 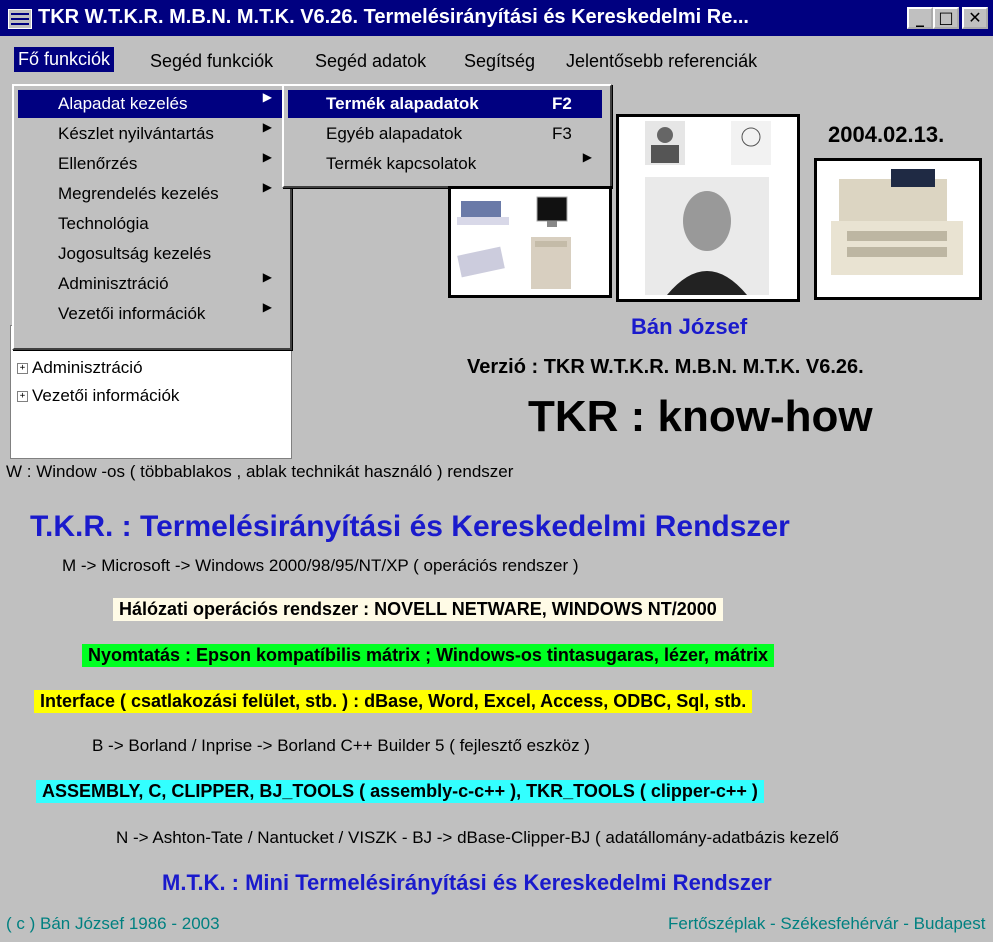 I want to click on portrait-photos, so click(x=708, y=208).